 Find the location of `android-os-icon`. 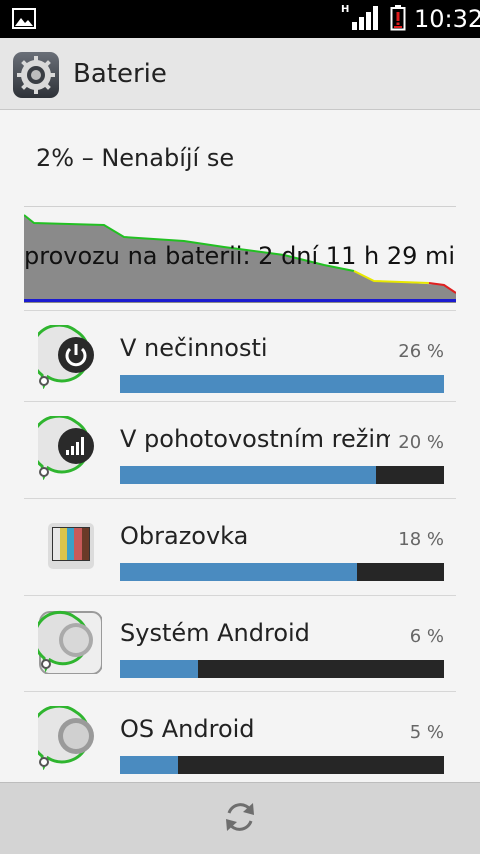

android-os-icon is located at coordinates (66, 738).